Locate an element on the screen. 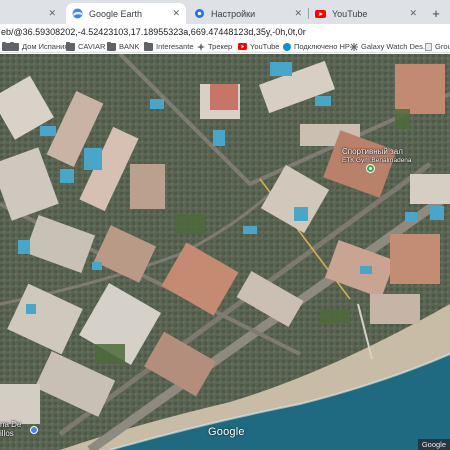 This screenshot has height=450, width=450. poi-label-bottom-left: na De illos is located at coordinates (10, 429).